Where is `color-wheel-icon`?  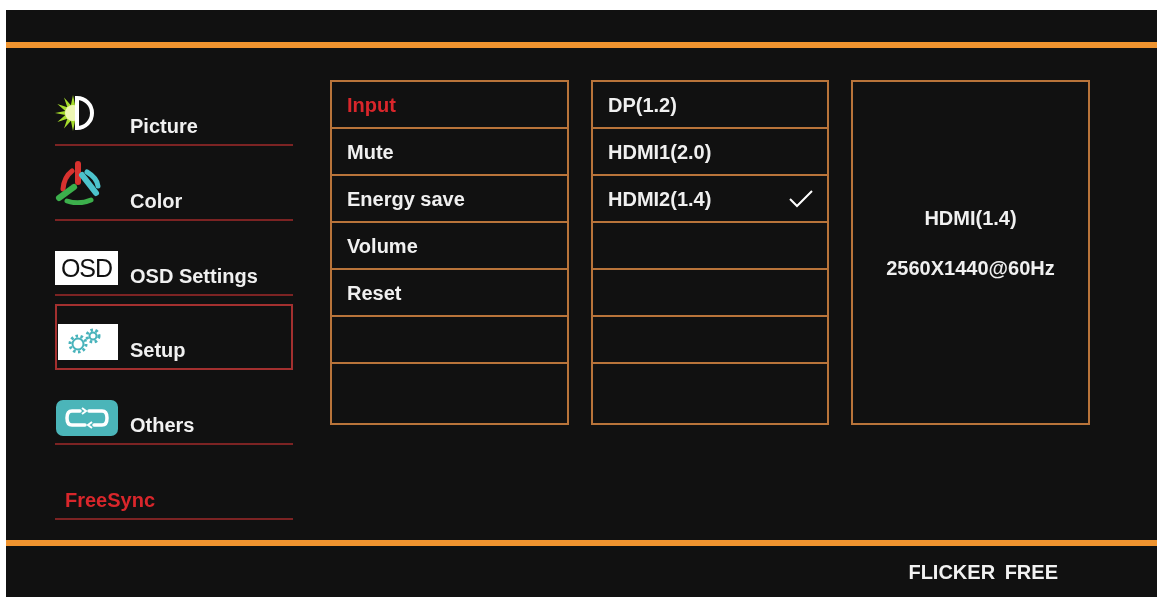
color-wheel-icon is located at coordinates (78, 183).